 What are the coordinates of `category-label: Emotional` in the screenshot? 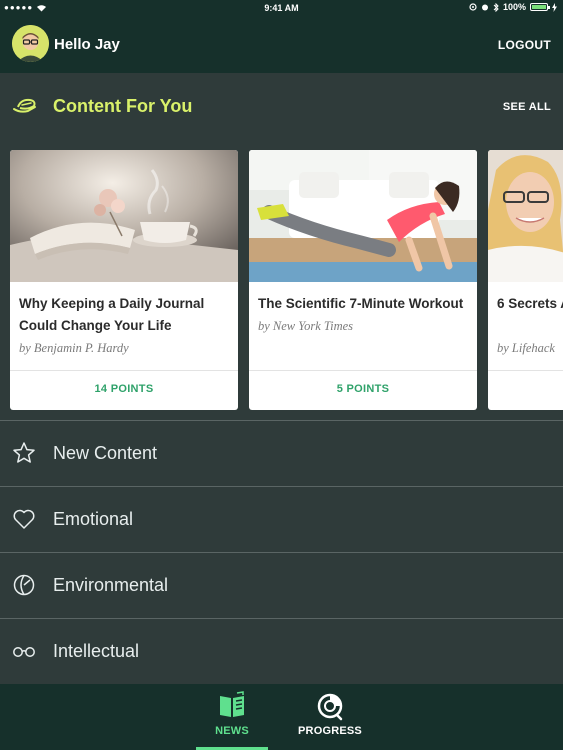 It's located at (93, 519).